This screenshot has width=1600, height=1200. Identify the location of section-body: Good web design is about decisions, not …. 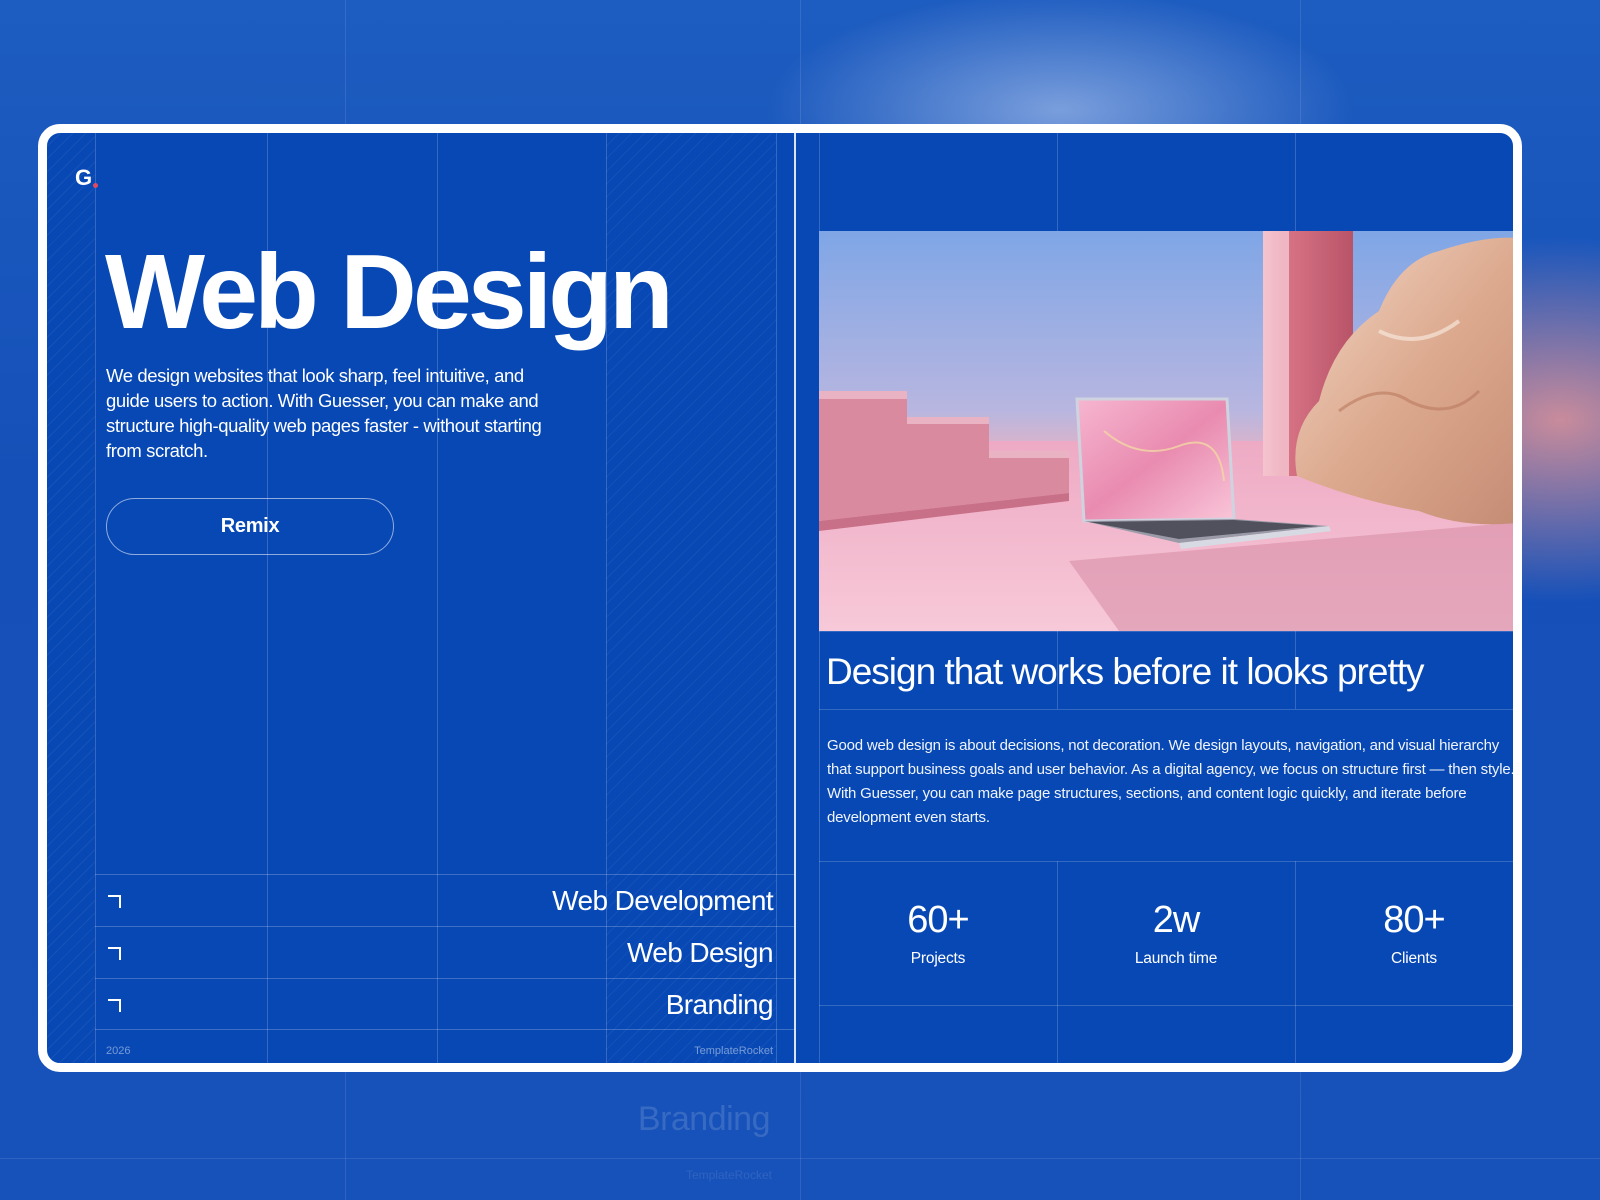
(1171, 781).